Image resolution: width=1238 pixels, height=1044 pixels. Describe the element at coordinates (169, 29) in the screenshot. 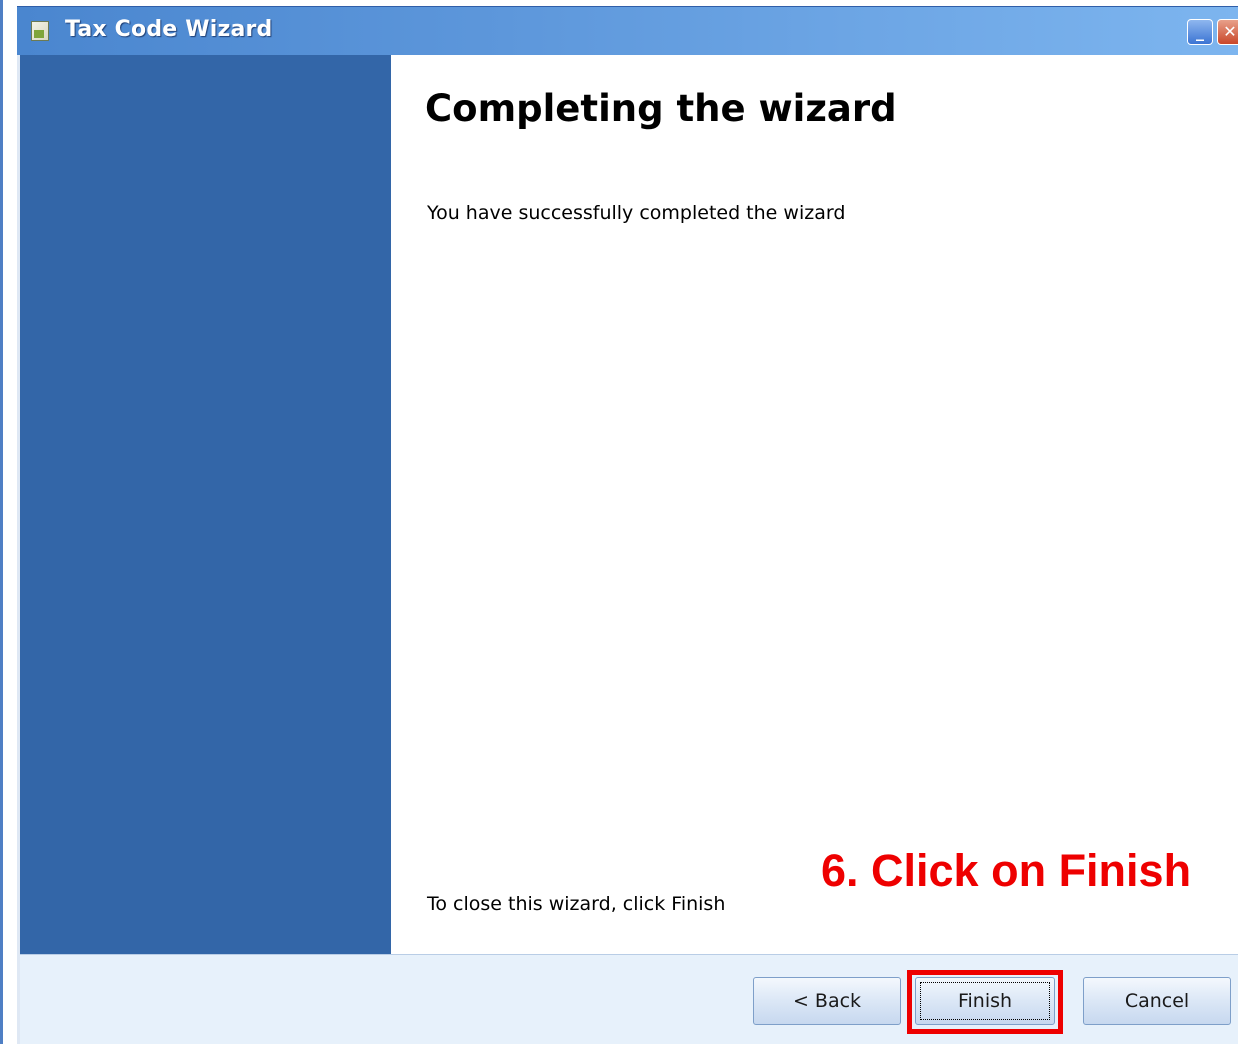

I see `window-title: Tax Code Wizard` at that location.